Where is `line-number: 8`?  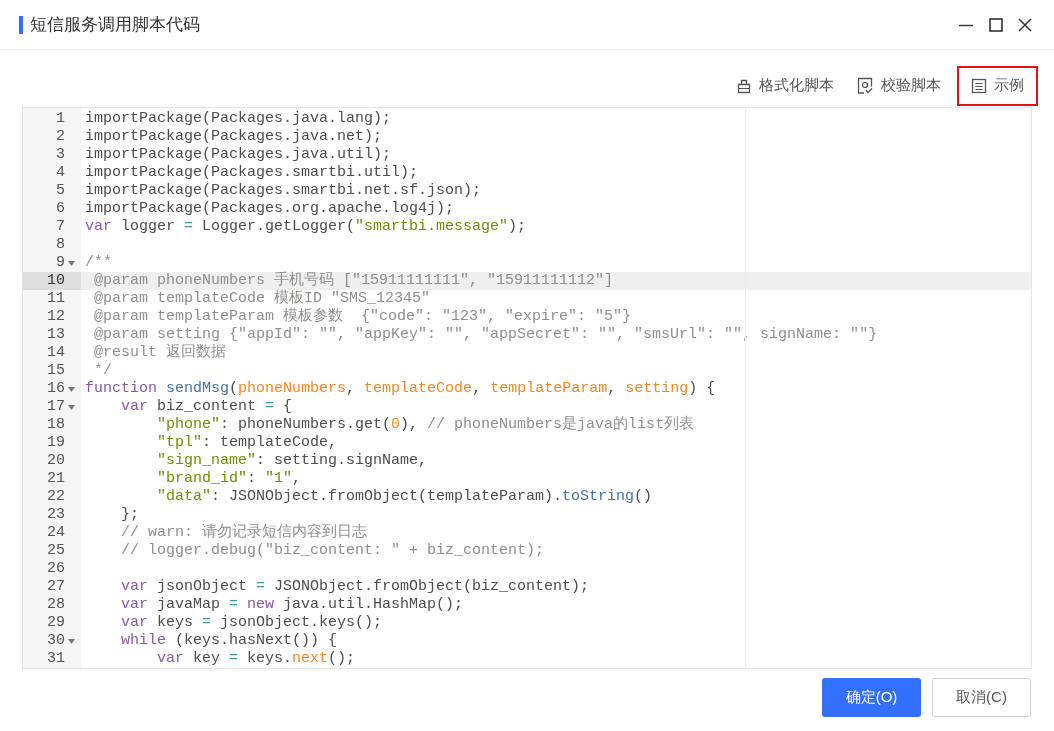 line-number: 8 is located at coordinates (60, 245).